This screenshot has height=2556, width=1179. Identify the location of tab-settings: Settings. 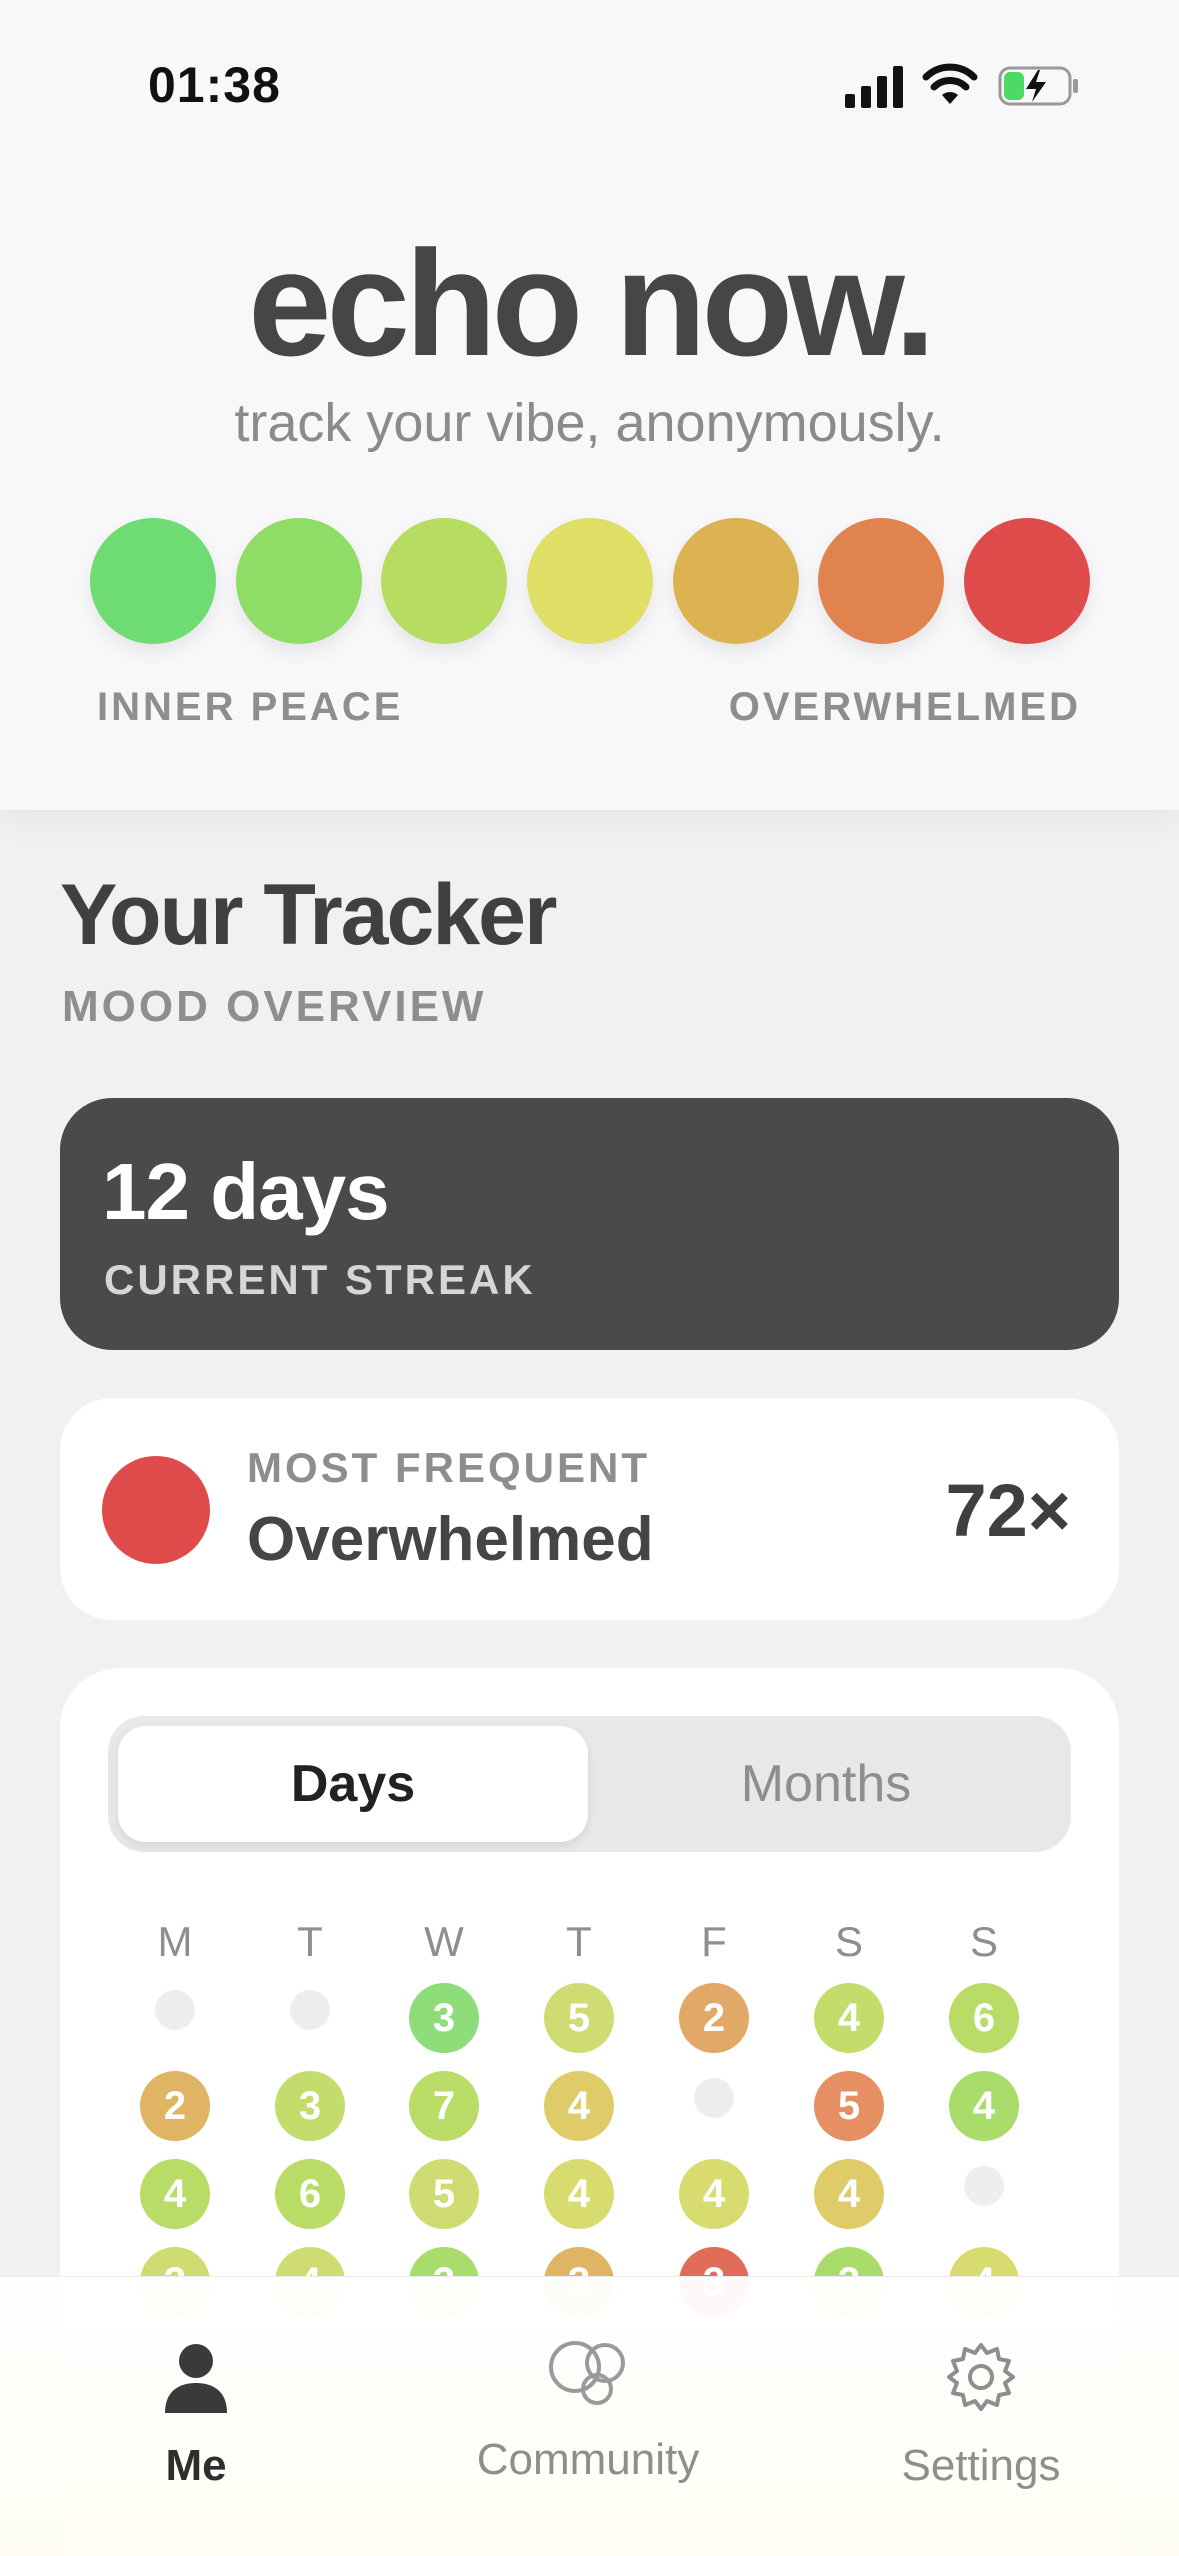
(981, 2407).